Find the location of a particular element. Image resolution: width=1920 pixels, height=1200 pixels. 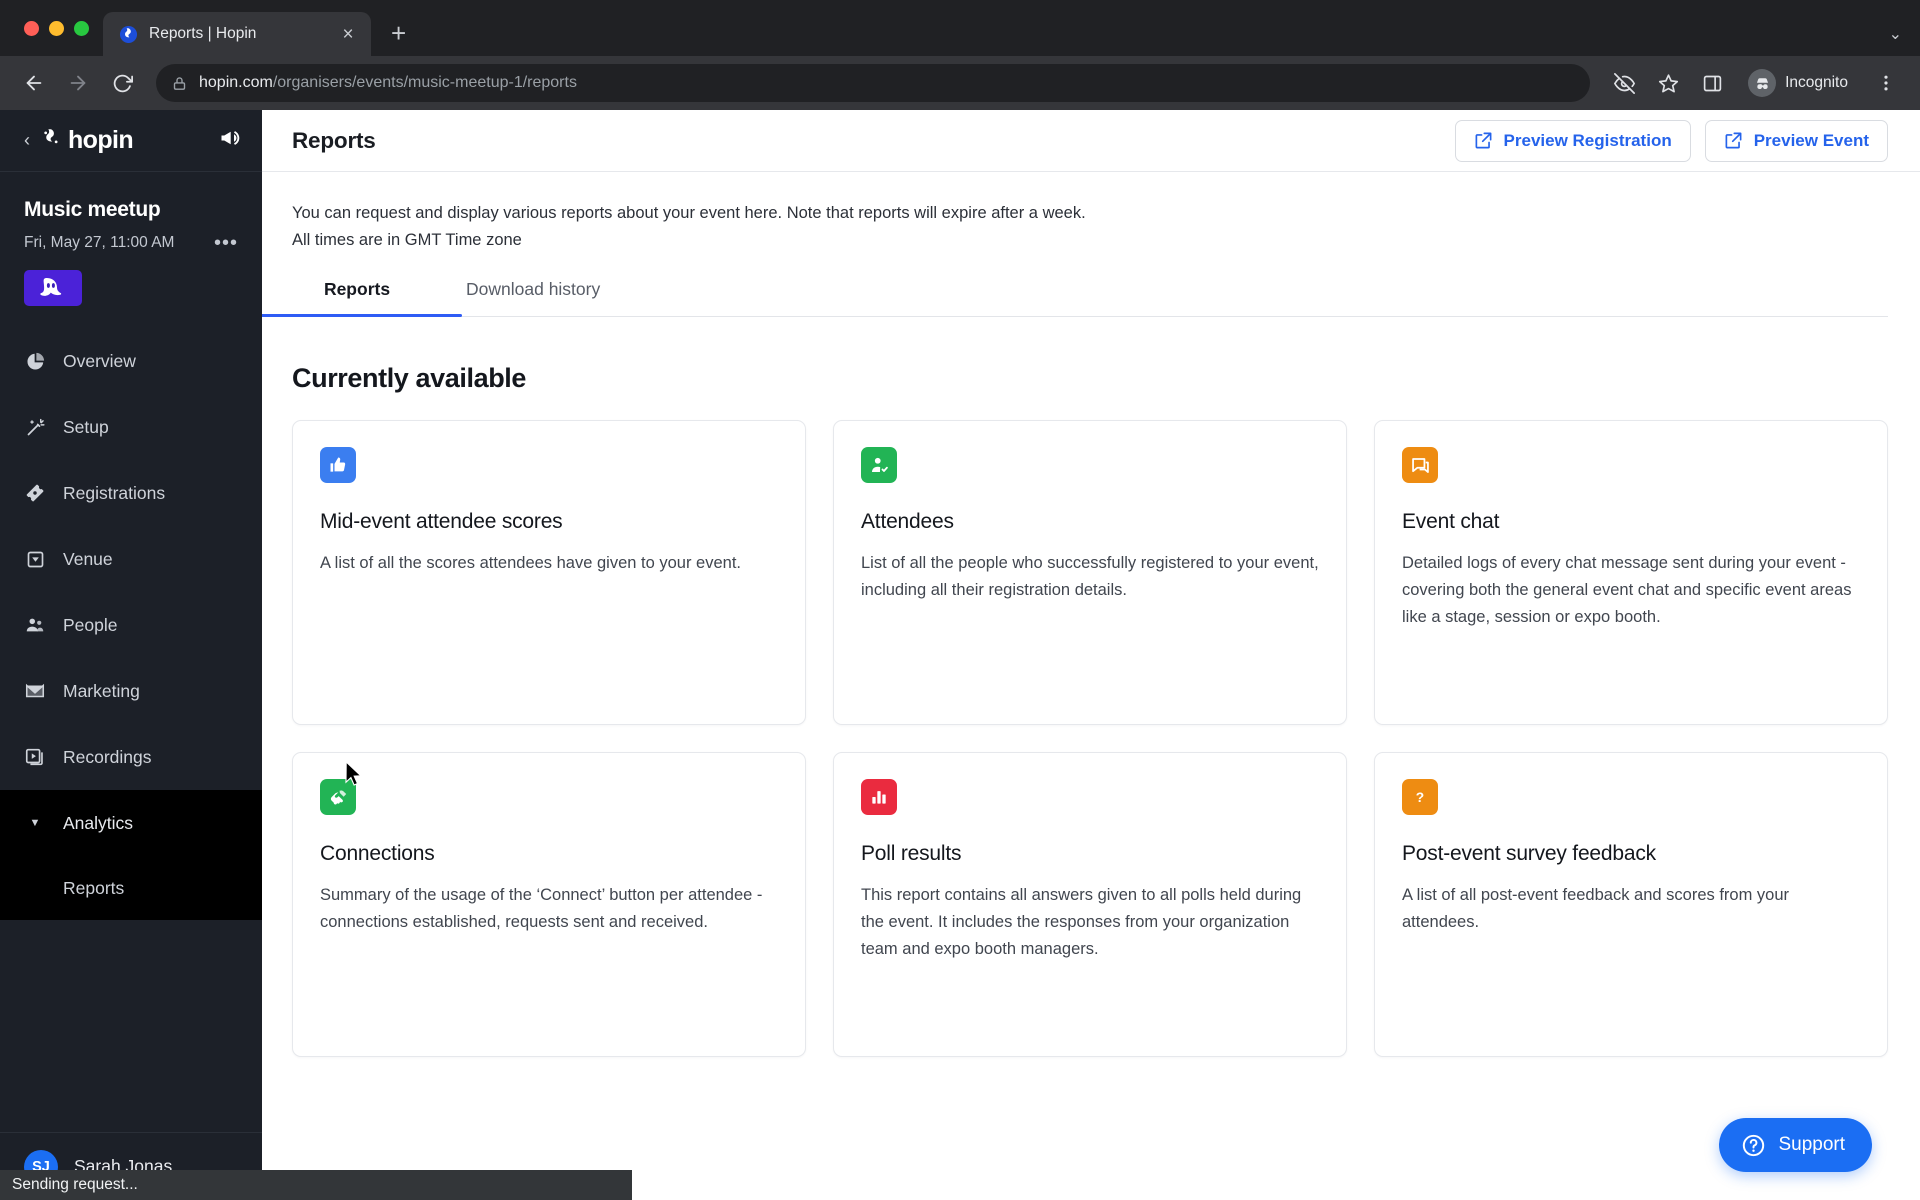

sidebar-item-venue: Venue is located at coordinates (131, 559).